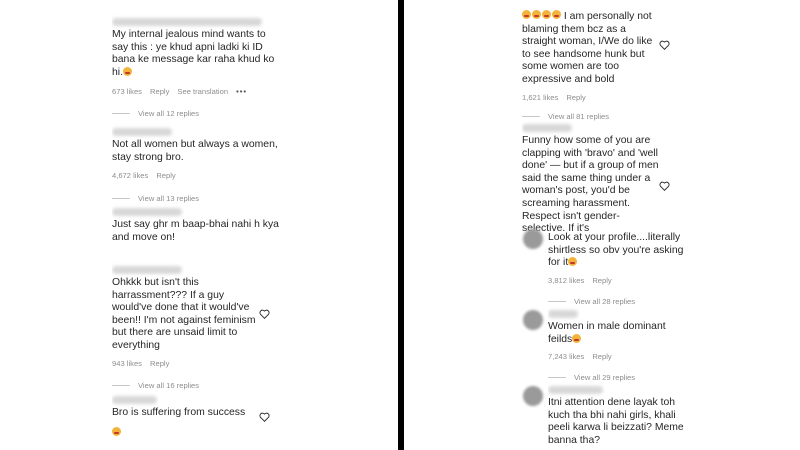 This screenshot has height=450, width=800. What do you see at coordinates (168, 385) in the screenshot?
I see `view-replies-link: View all 16 replies` at bounding box center [168, 385].